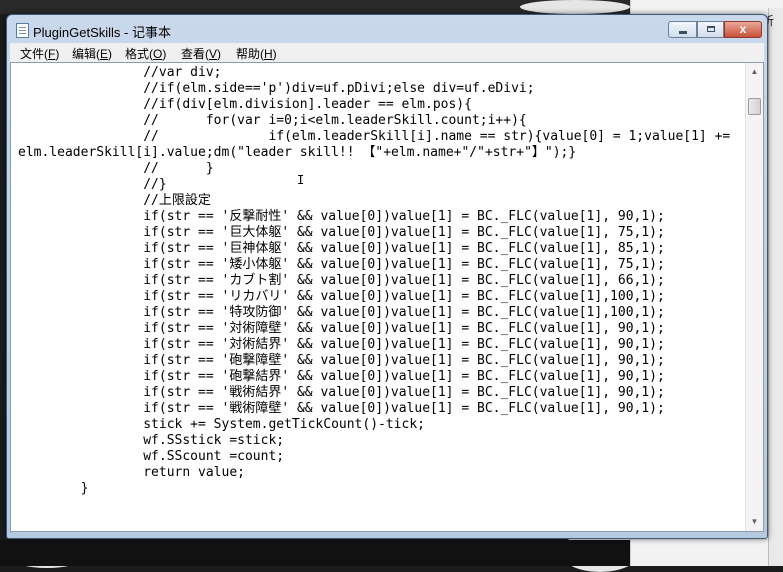 The width and height of the screenshot is (783, 572). Describe the element at coordinates (151, 456) in the screenshot. I see `code-line: wf.SScount =count;` at that location.